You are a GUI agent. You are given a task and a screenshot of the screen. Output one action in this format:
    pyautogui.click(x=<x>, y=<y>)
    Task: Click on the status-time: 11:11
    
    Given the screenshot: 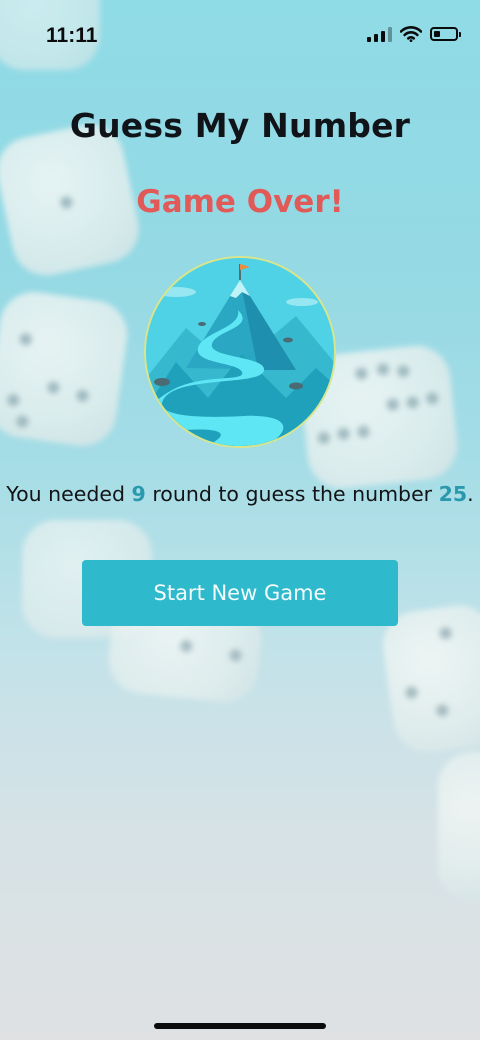 What is the action you would take?
    pyautogui.click(x=72, y=35)
    